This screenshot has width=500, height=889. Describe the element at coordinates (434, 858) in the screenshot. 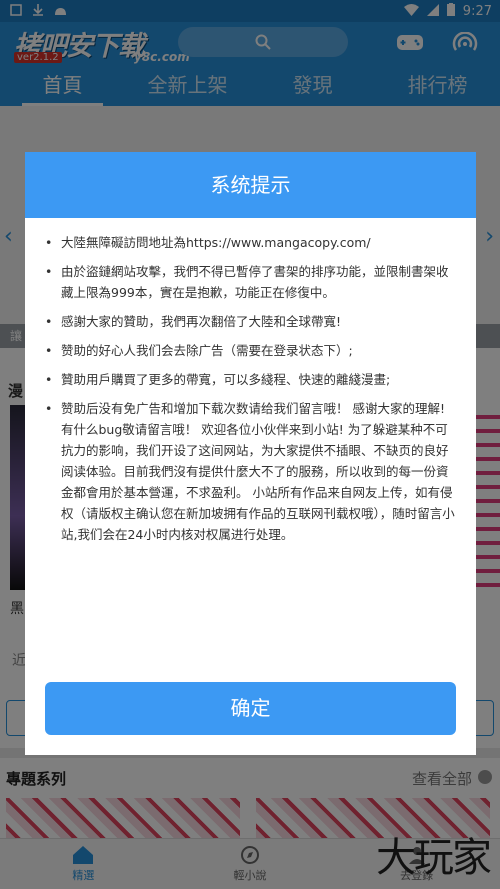

I see `watermark: 大玩家` at that location.